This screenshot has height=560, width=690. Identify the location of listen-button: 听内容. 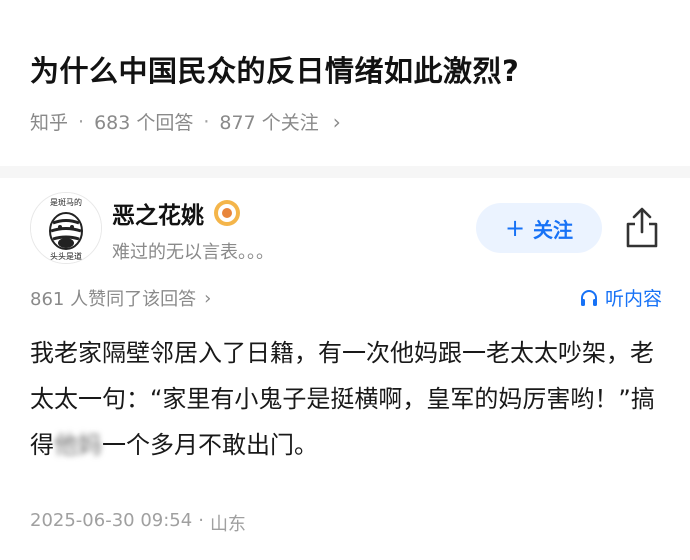
(620, 297).